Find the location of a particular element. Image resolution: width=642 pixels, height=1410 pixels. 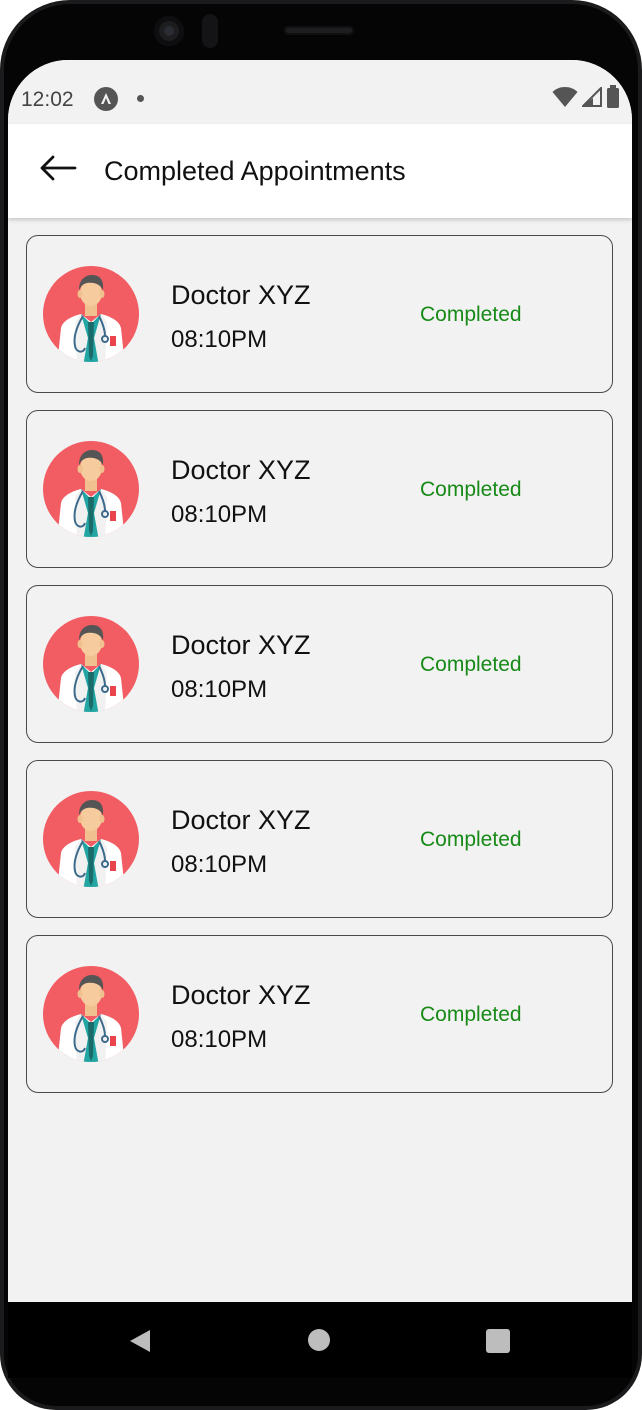

status-bar: 12:02 is located at coordinates (320, 92).